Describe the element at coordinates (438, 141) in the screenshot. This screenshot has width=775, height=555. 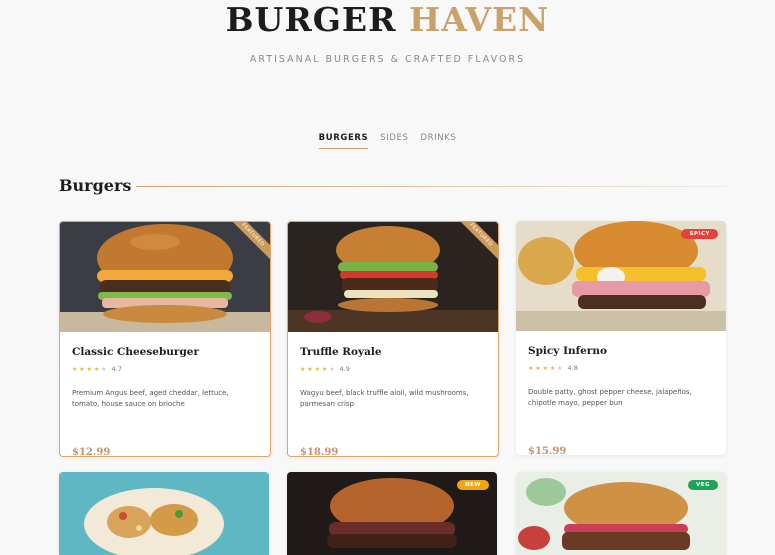
I see `tab-drinks: DRINKS` at that location.